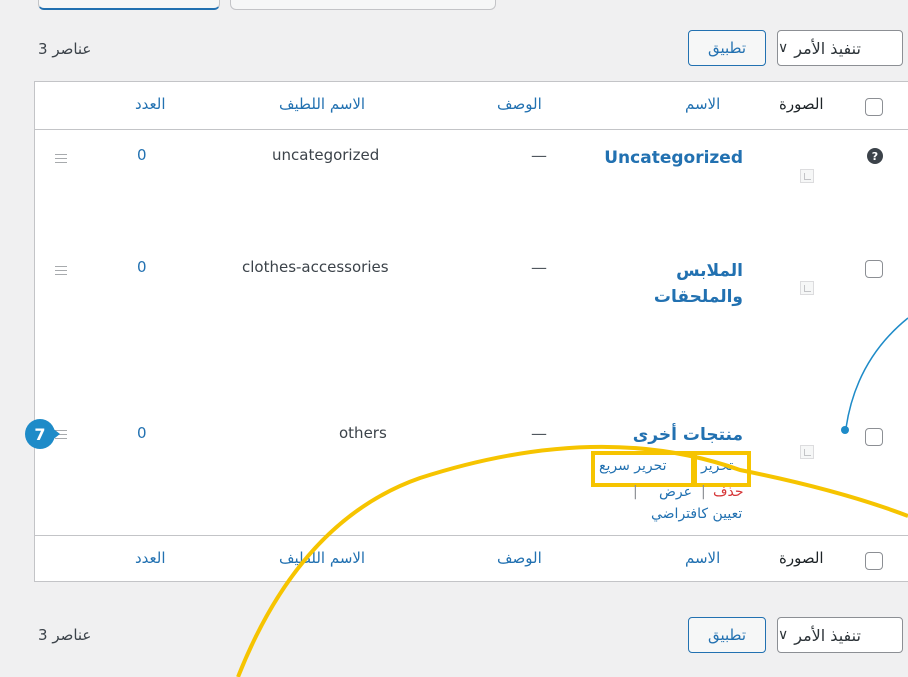 This screenshot has width=908, height=677. I want to click on category-slug: clothes-accessories, so click(315, 267).